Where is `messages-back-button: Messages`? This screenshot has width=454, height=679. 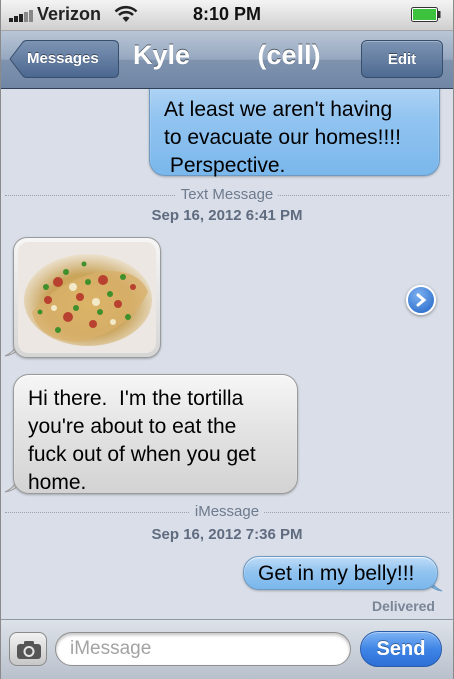
messages-back-button: Messages is located at coordinates (64, 59).